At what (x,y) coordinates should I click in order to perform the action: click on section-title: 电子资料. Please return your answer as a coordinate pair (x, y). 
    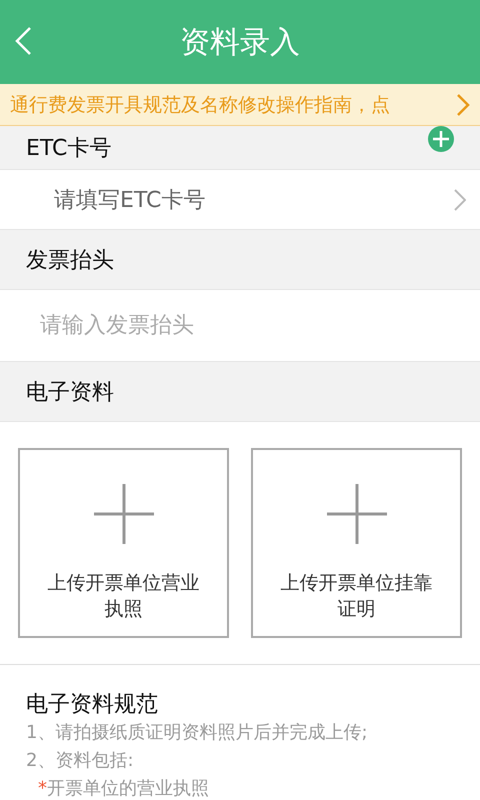
    Looking at the image, I should click on (70, 392).